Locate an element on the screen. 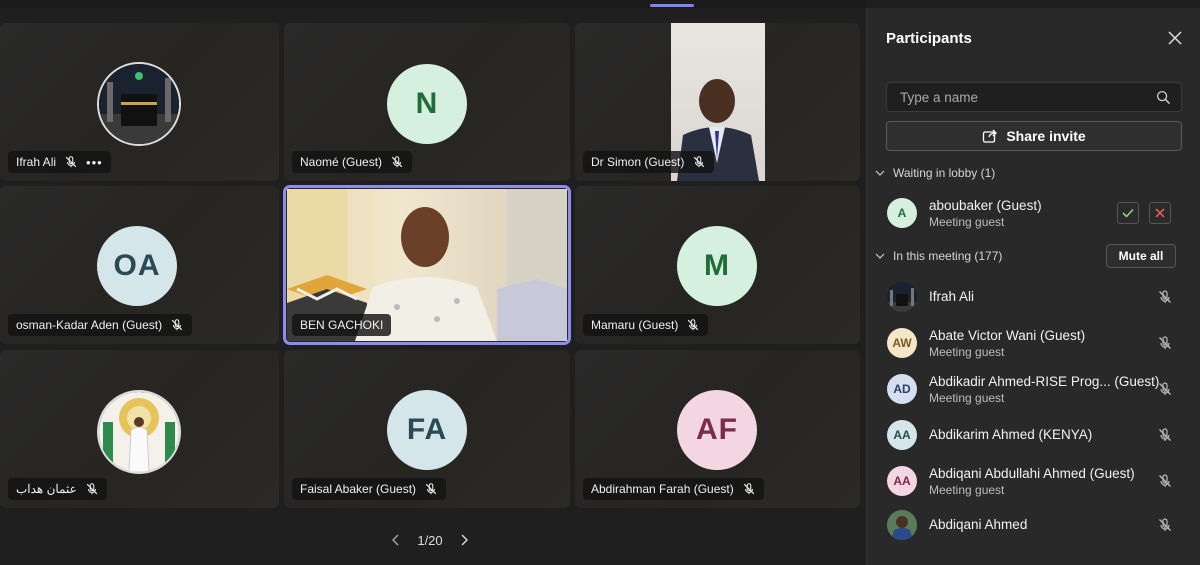 This screenshot has height=565, width=1200. avatar: AD is located at coordinates (902, 389).